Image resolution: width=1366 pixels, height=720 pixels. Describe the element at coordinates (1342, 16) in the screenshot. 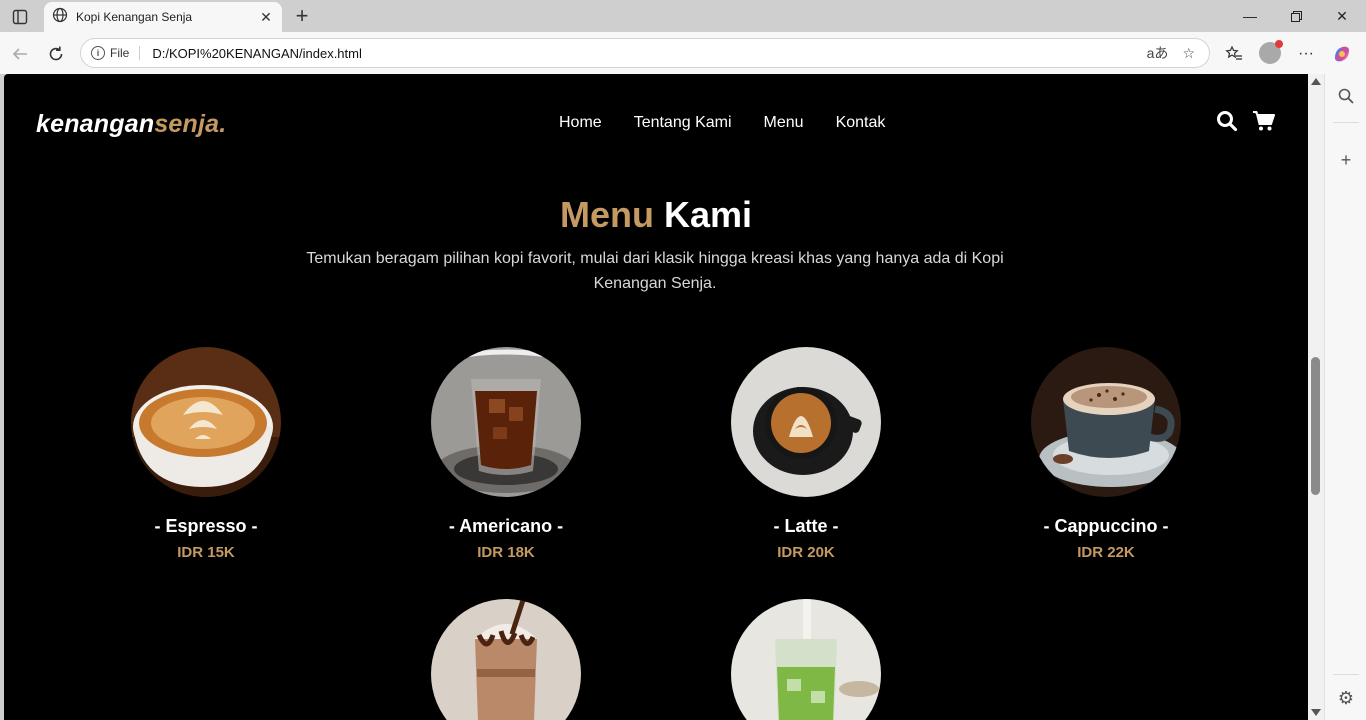

I see `window-close-icon: ✕` at that location.